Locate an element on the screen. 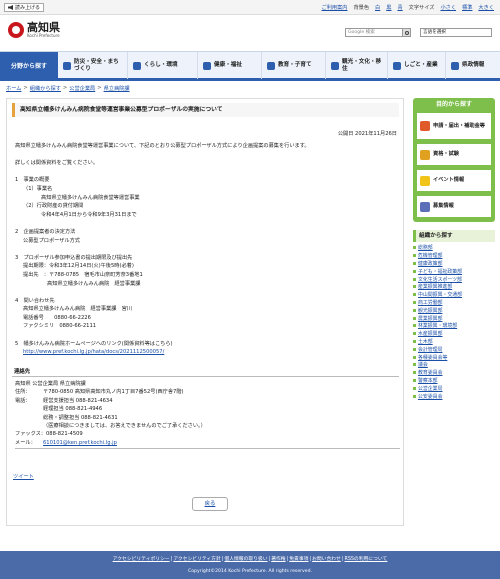  section-4-fax: ファクシミリ 0880-66-2111 is located at coordinates (60, 326).